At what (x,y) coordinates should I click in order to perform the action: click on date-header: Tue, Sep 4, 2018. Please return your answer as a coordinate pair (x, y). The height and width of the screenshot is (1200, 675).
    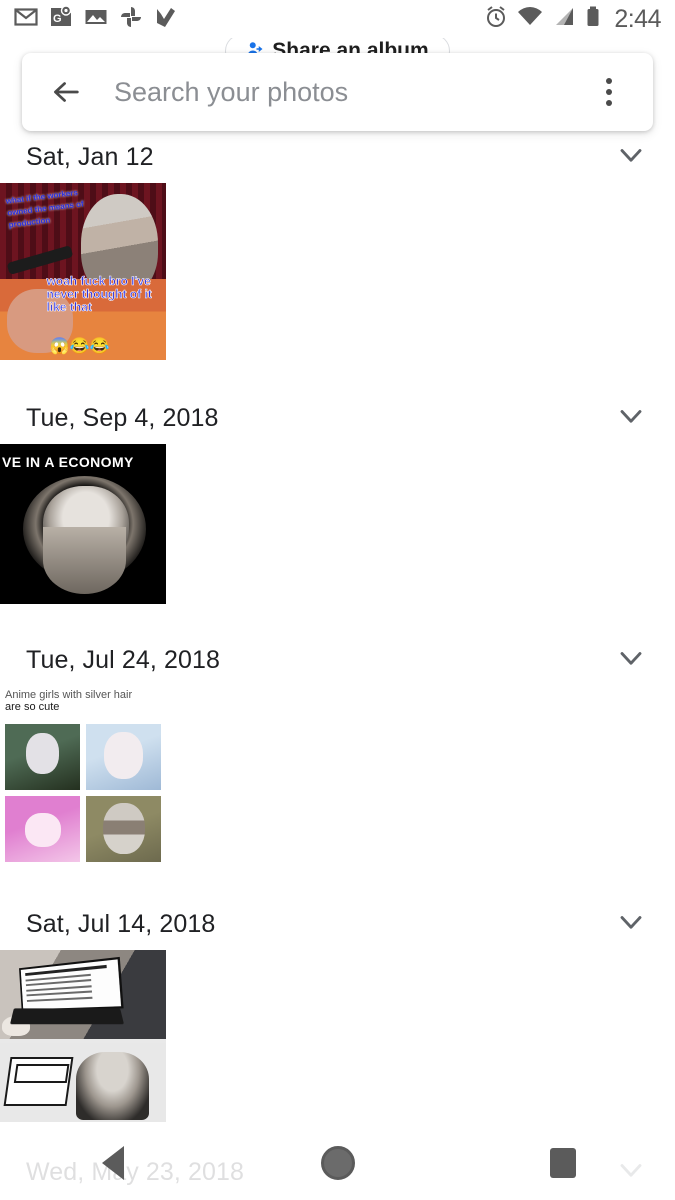
    Looking at the image, I should click on (337, 418).